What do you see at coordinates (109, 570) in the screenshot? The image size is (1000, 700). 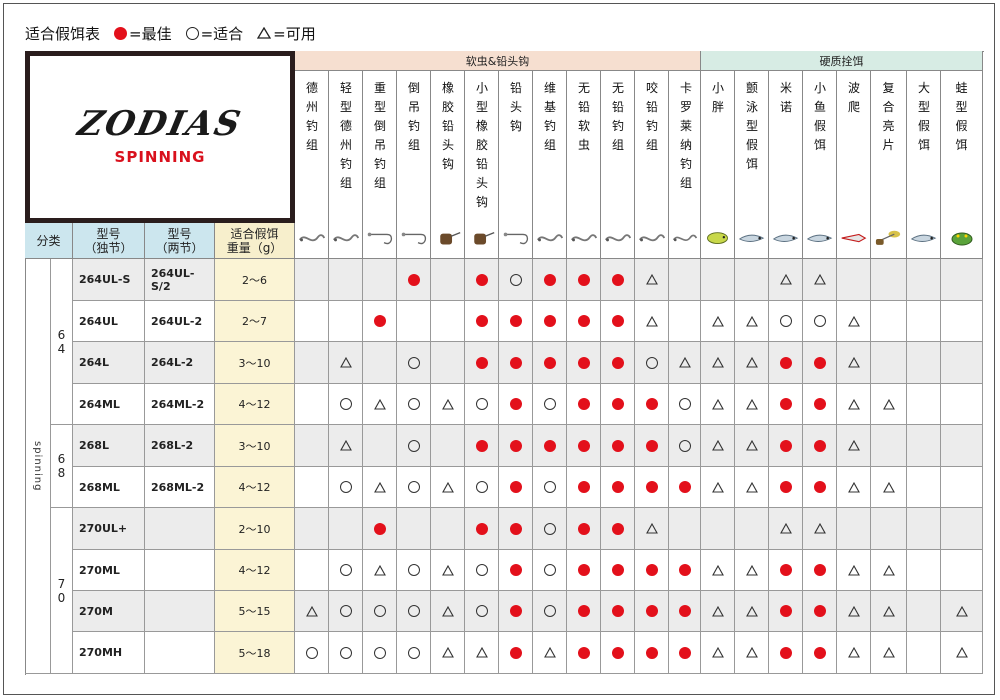 I see `model-single: 270ML` at bounding box center [109, 570].